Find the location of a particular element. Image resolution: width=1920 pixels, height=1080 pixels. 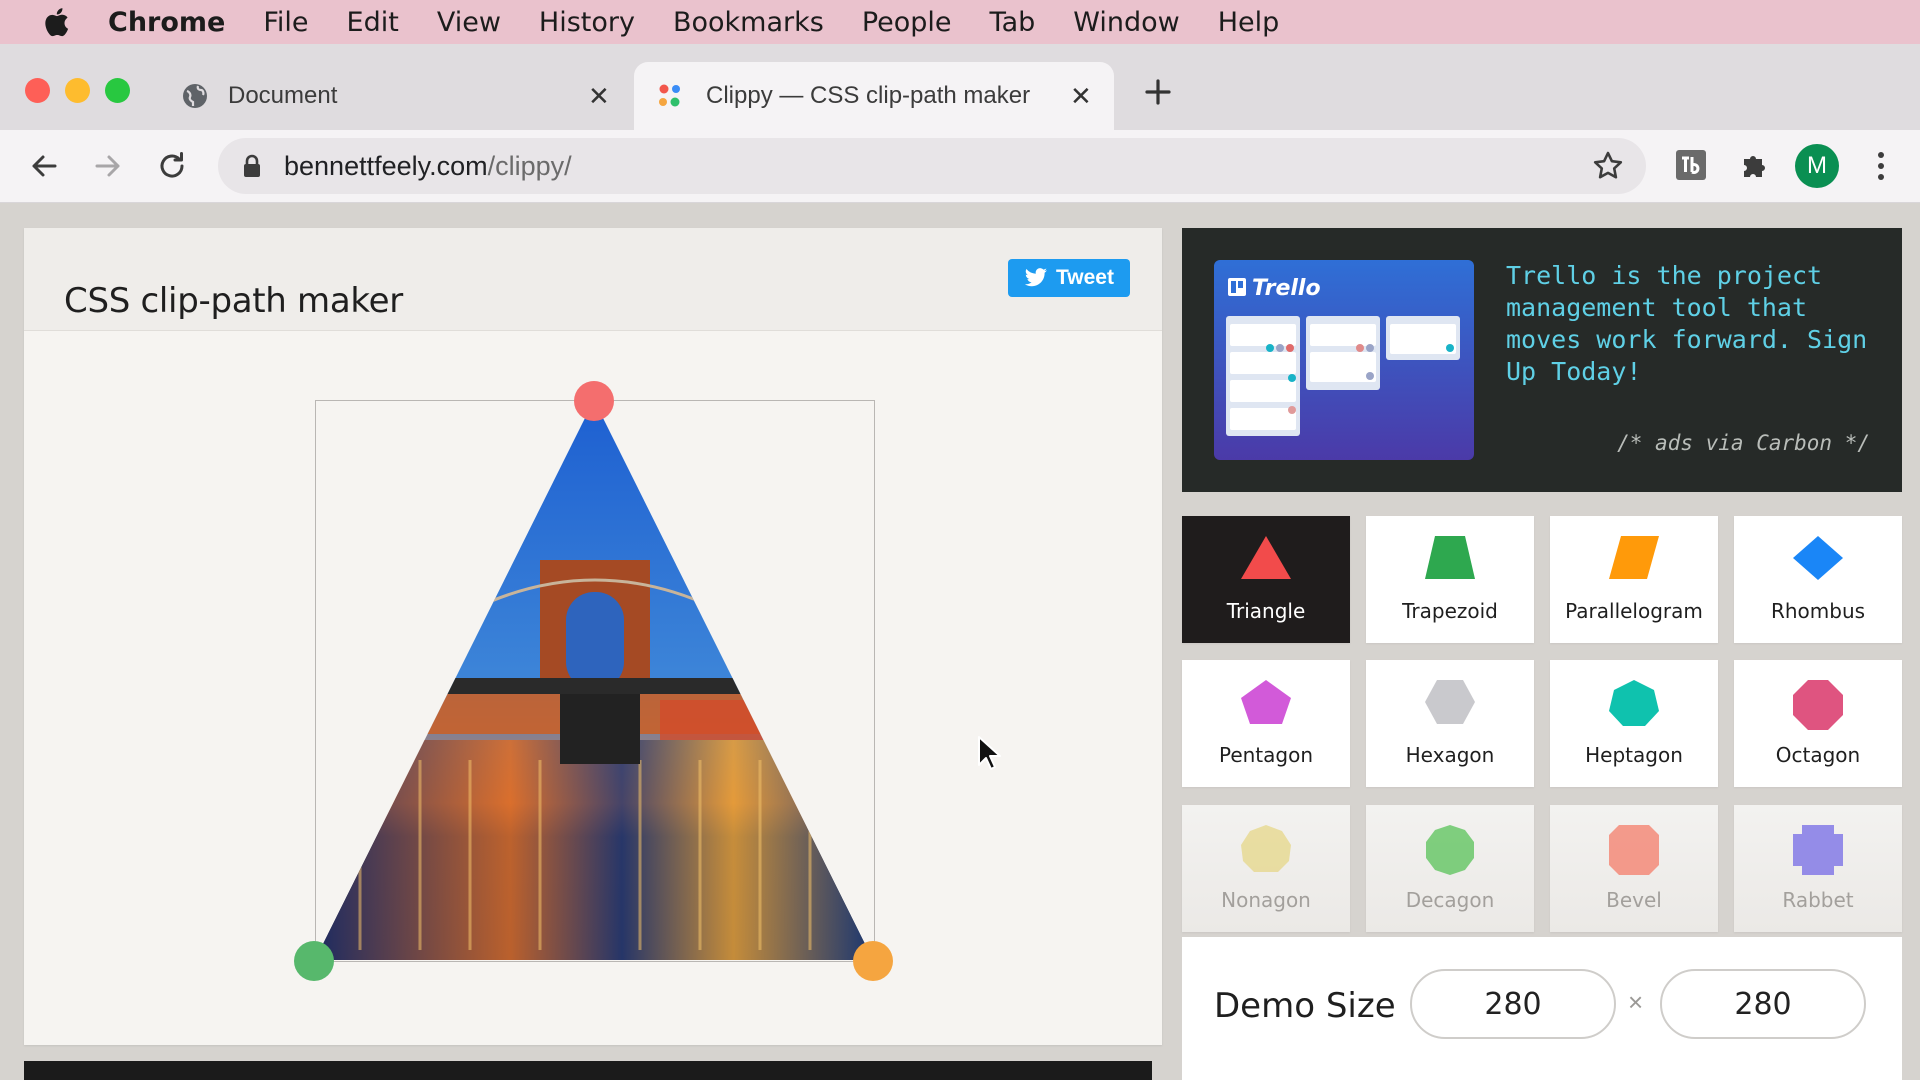

window-zoom-button is located at coordinates (117, 90).